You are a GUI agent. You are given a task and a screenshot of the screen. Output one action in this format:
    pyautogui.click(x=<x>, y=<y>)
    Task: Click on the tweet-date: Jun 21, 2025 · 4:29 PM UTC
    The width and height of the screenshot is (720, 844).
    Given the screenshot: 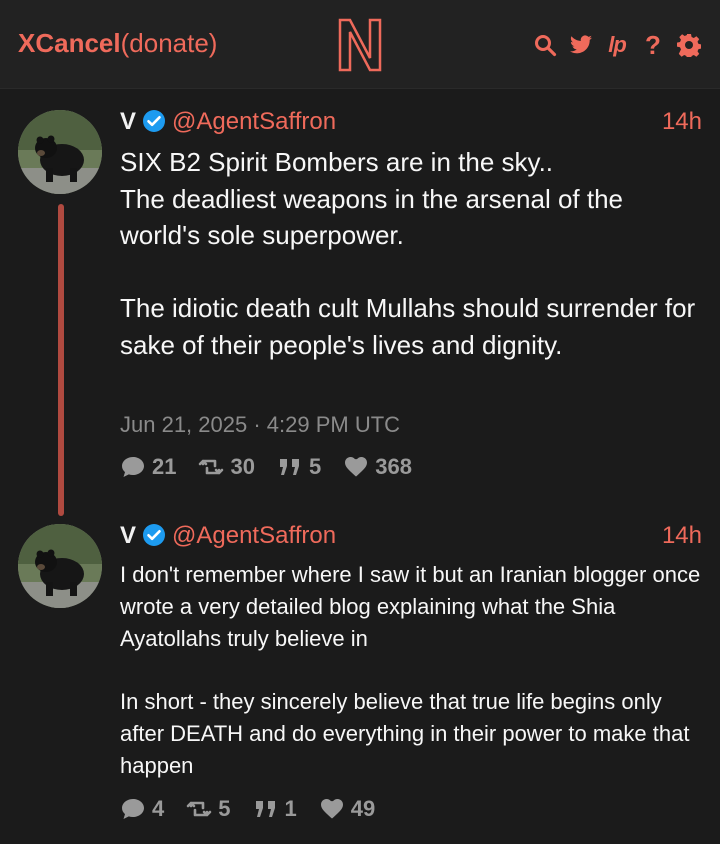 What is the action you would take?
    pyautogui.click(x=260, y=425)
    